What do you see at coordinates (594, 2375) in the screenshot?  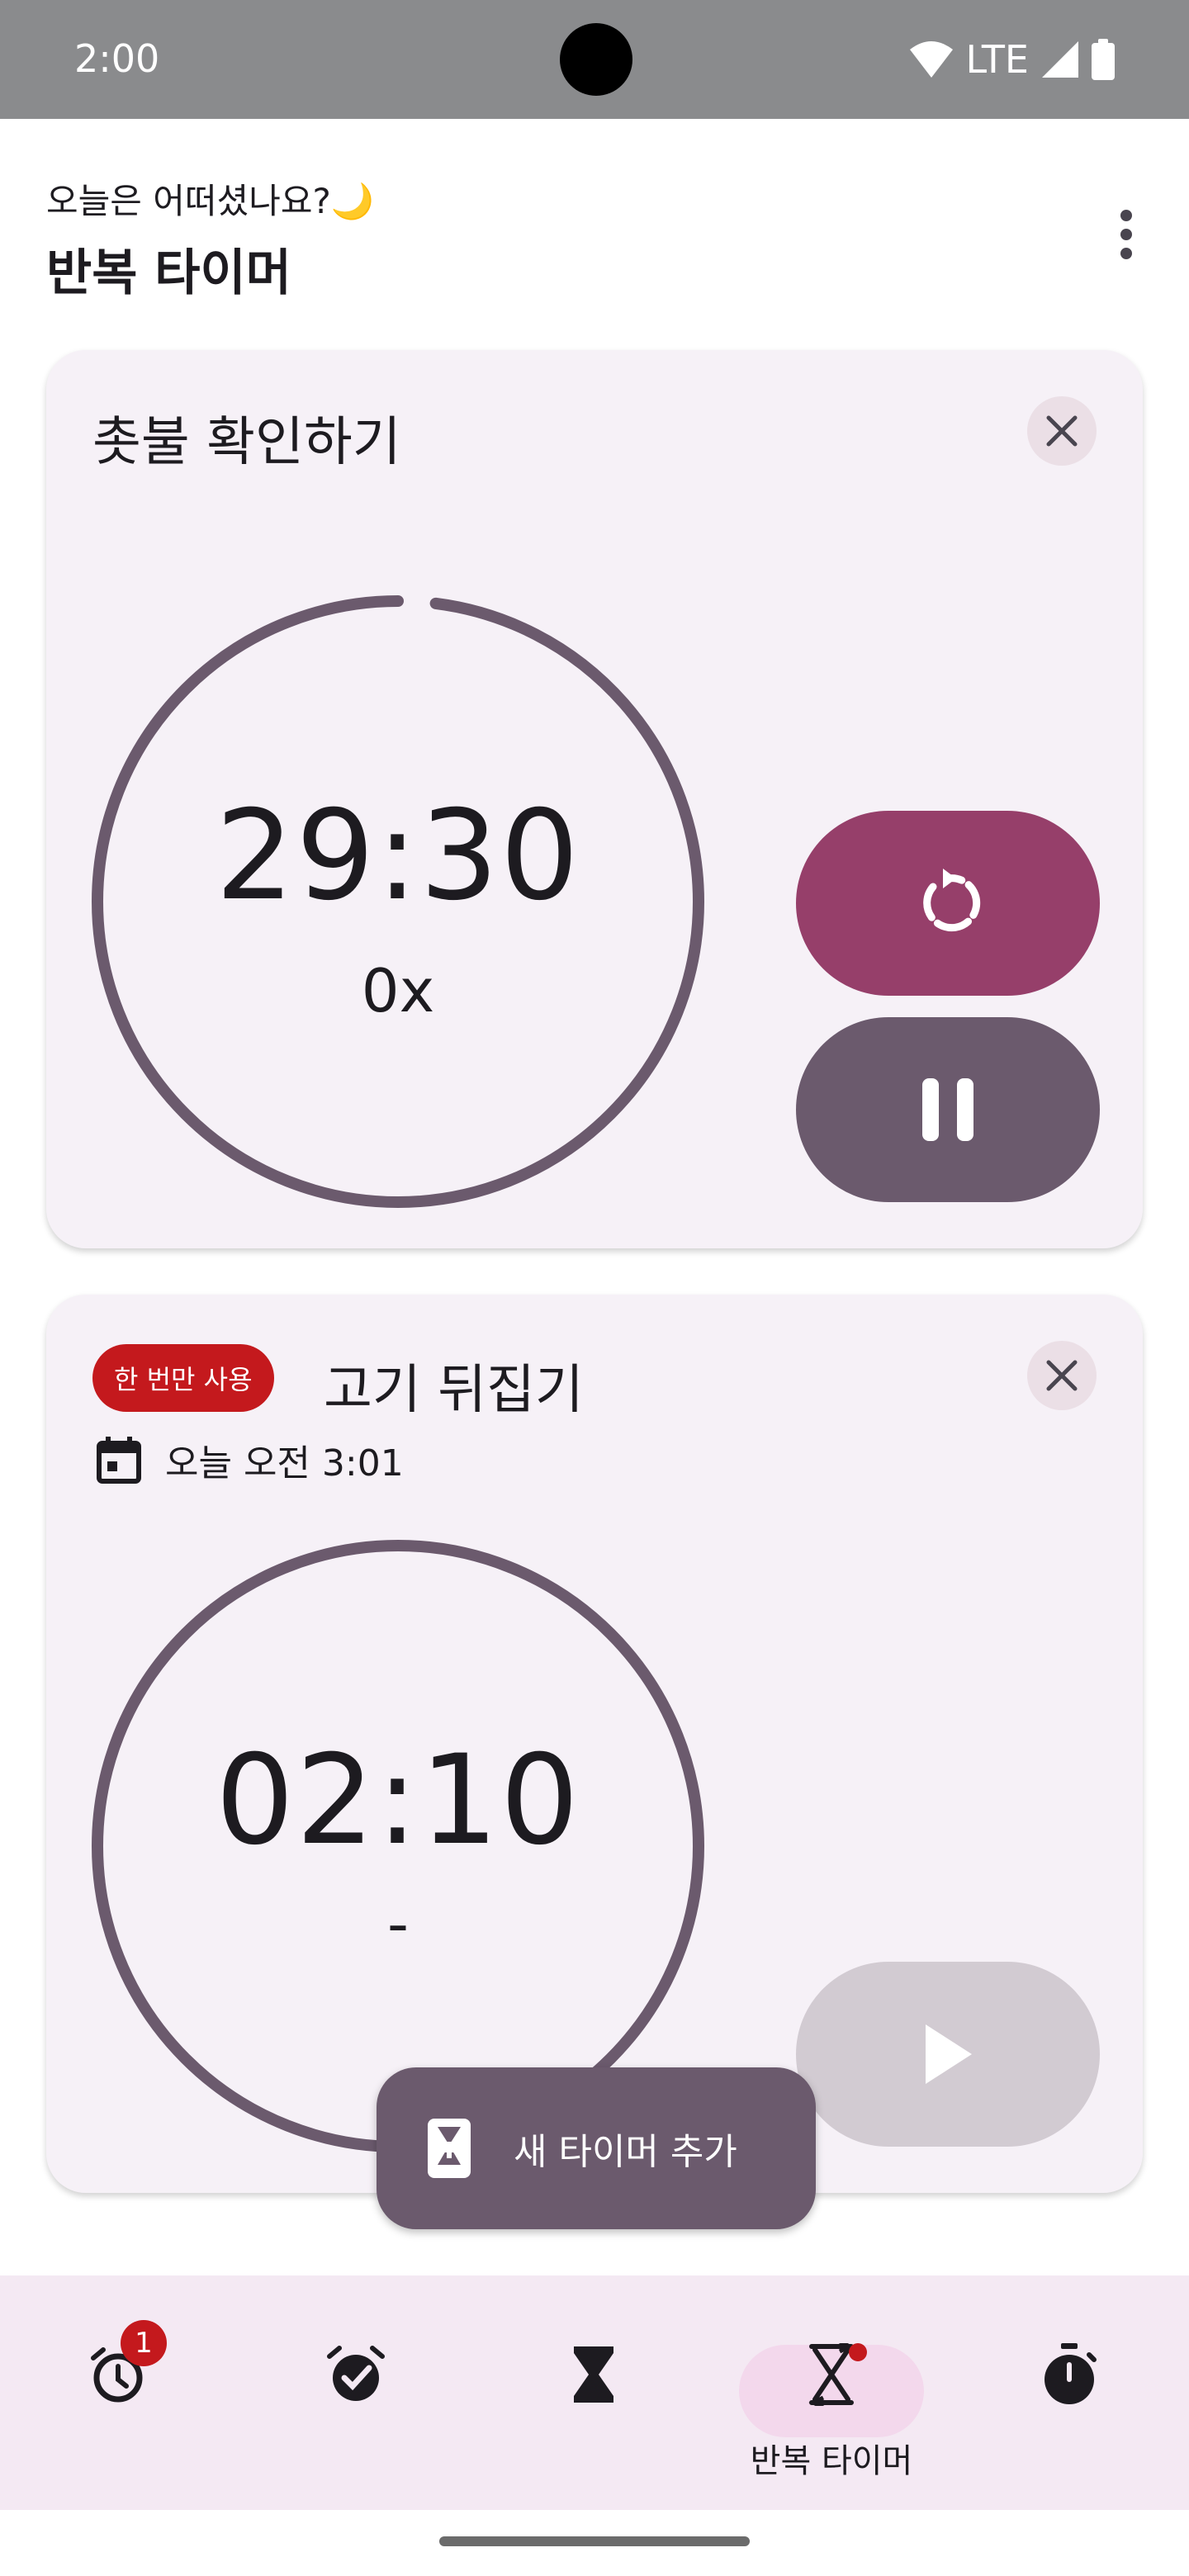 I see `hourglass-icon` at bounding box center [594, 2375].